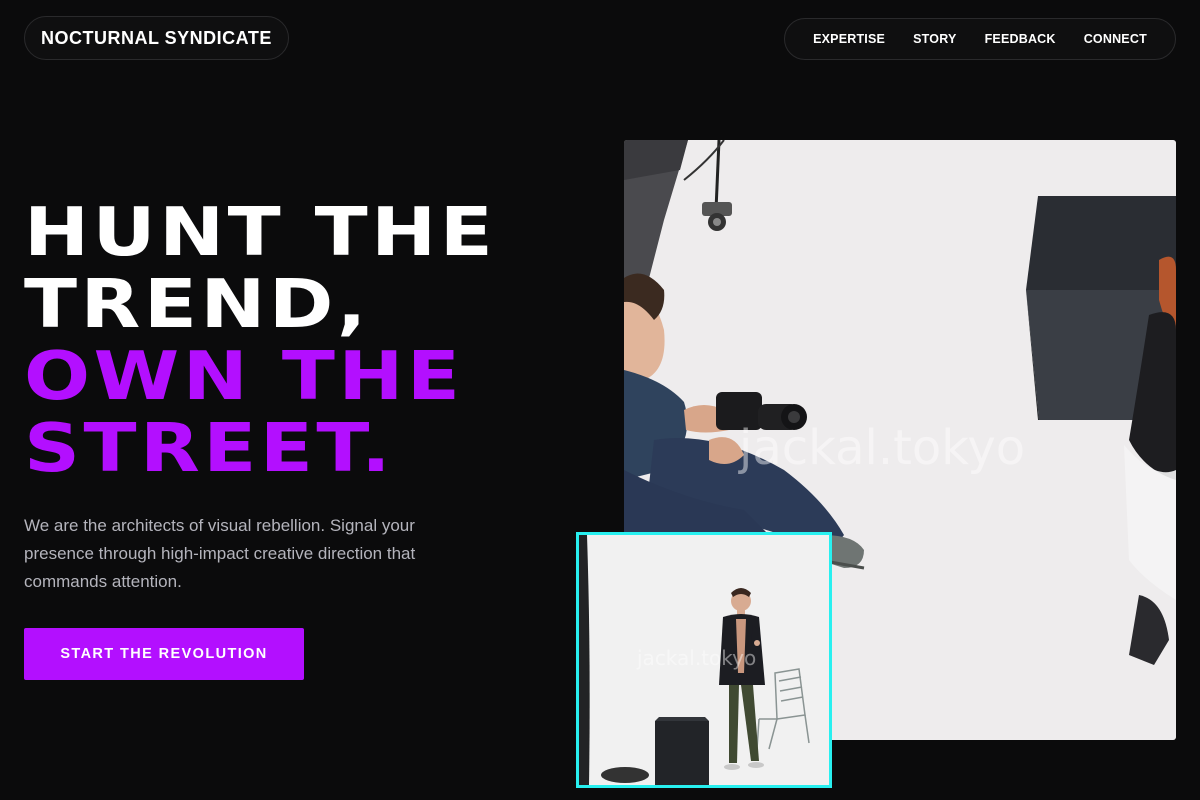 The image size is (1200, 800). What do you see at coordinates (244, 376) in the screenshot?
I see `headline-line-3: OWN THE` at bounding box center [244, 376].